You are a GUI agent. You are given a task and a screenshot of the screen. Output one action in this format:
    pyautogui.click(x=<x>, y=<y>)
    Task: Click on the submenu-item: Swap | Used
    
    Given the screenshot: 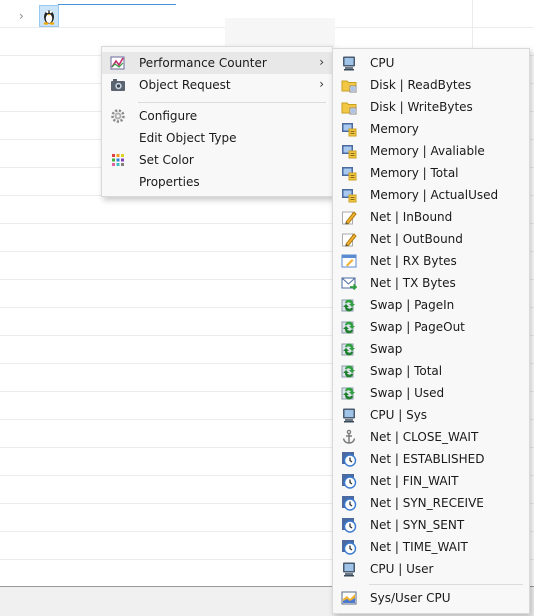 What is the action you would take?
    pyautogui.click(x=431, y=393)
    